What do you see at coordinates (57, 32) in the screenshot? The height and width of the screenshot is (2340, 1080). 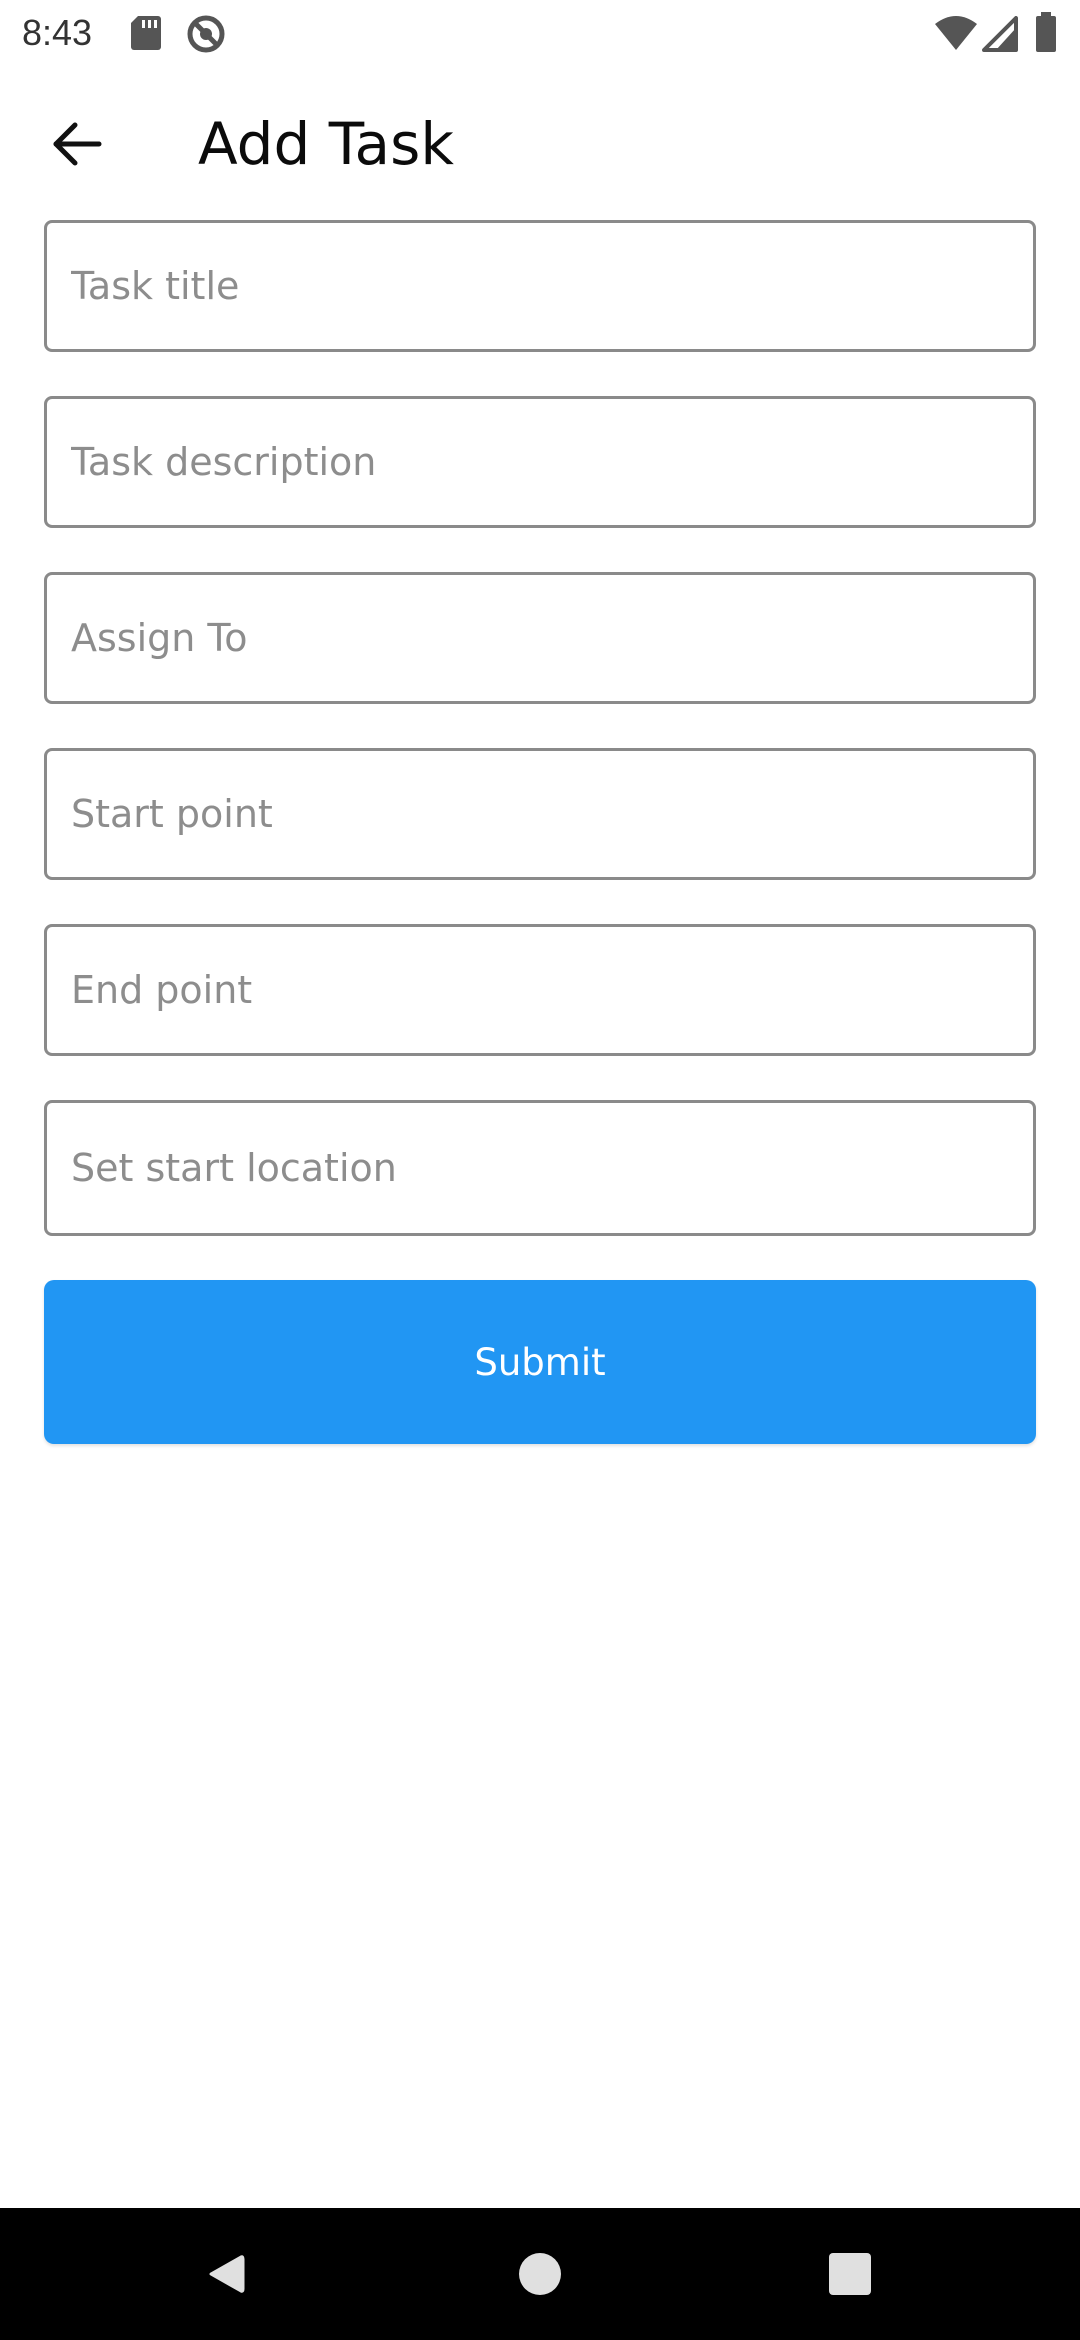 I see `status-time: 8:43` at bounding box center [57, 32].